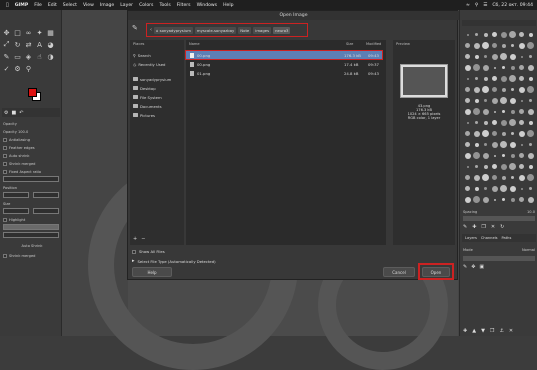 The height and width of the screenshot is (370, 537). I want to click on option-highlight: Highlight, so click(32, 219).